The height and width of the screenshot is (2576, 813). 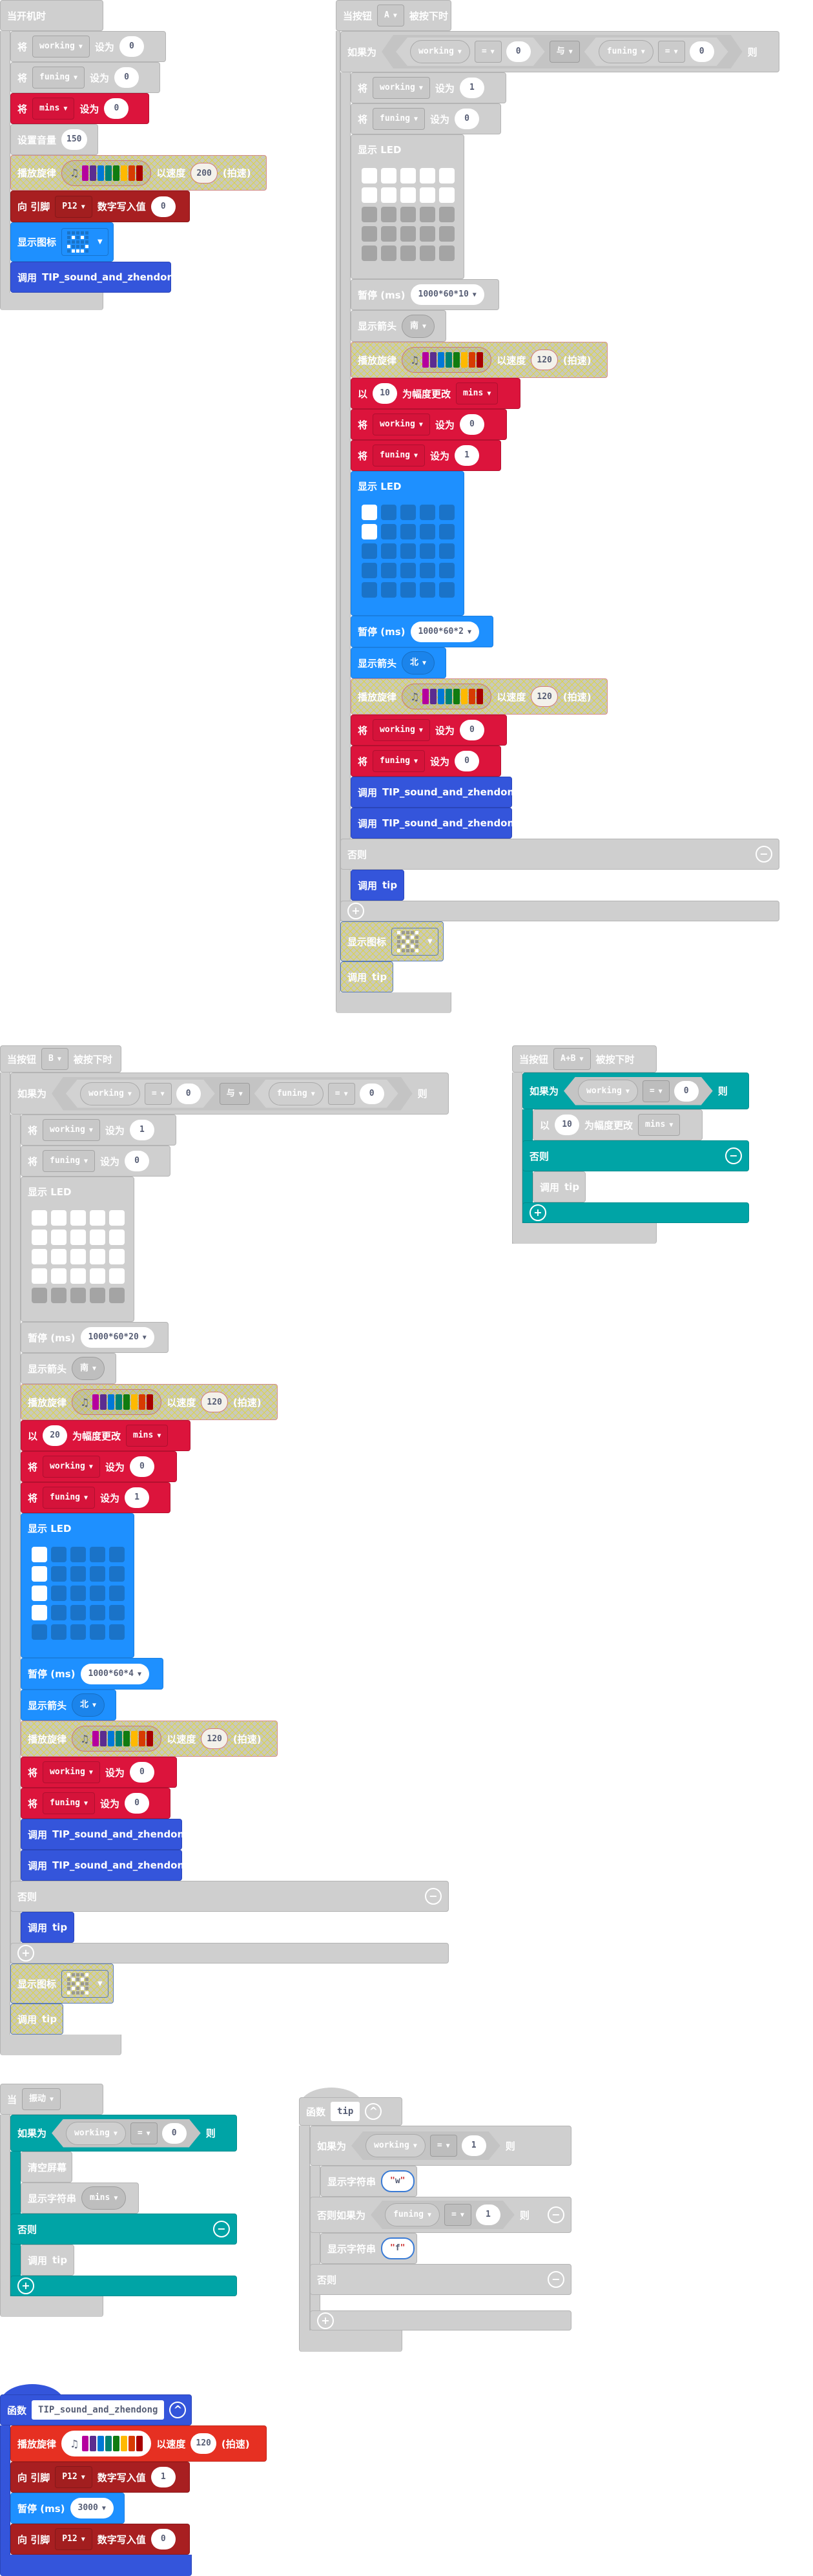 I want to click on number-input: 10, so click(x=385, y=393).